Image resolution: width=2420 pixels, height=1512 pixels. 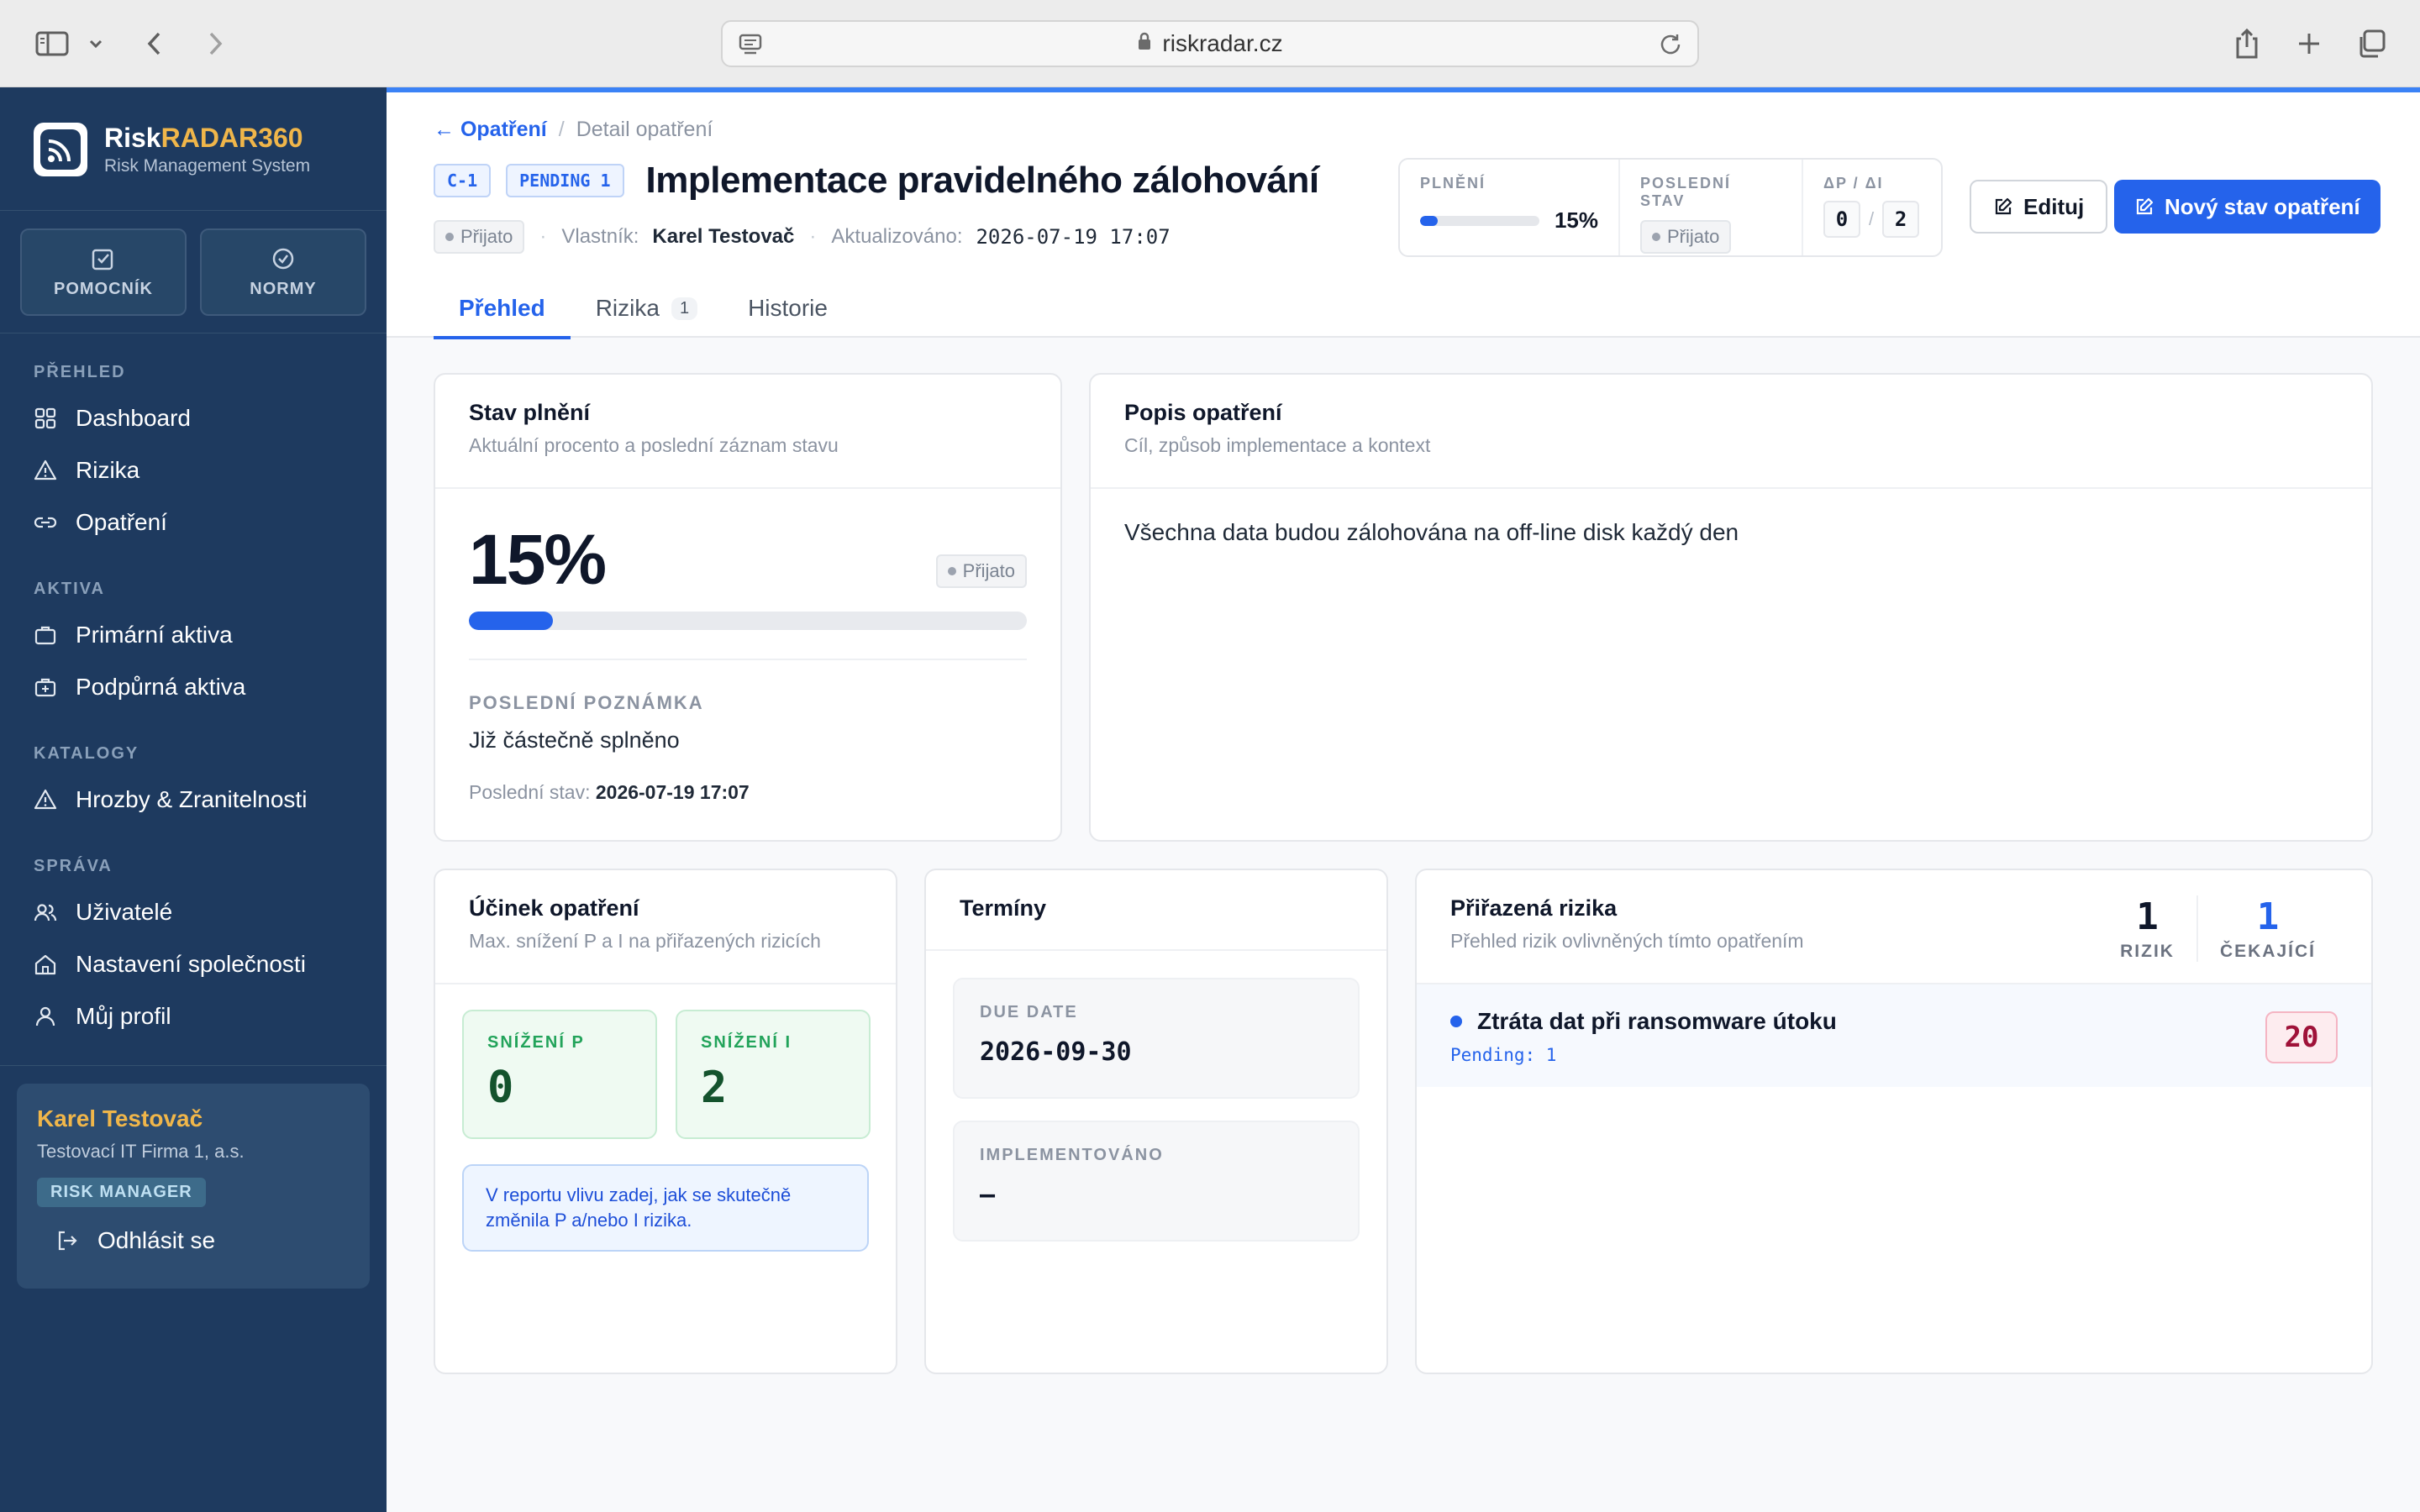 I want to click on sidebar-item-label: Můj profil, so click(x=124, y=1016).